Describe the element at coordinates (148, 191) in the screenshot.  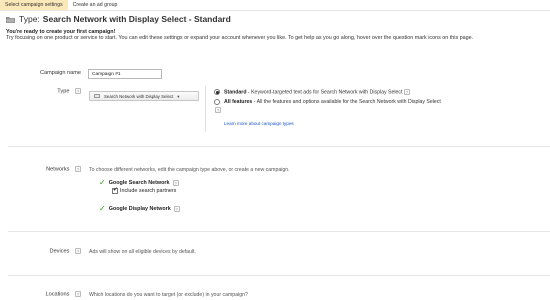
I see `include-partners-label: Include search partners` at that location.